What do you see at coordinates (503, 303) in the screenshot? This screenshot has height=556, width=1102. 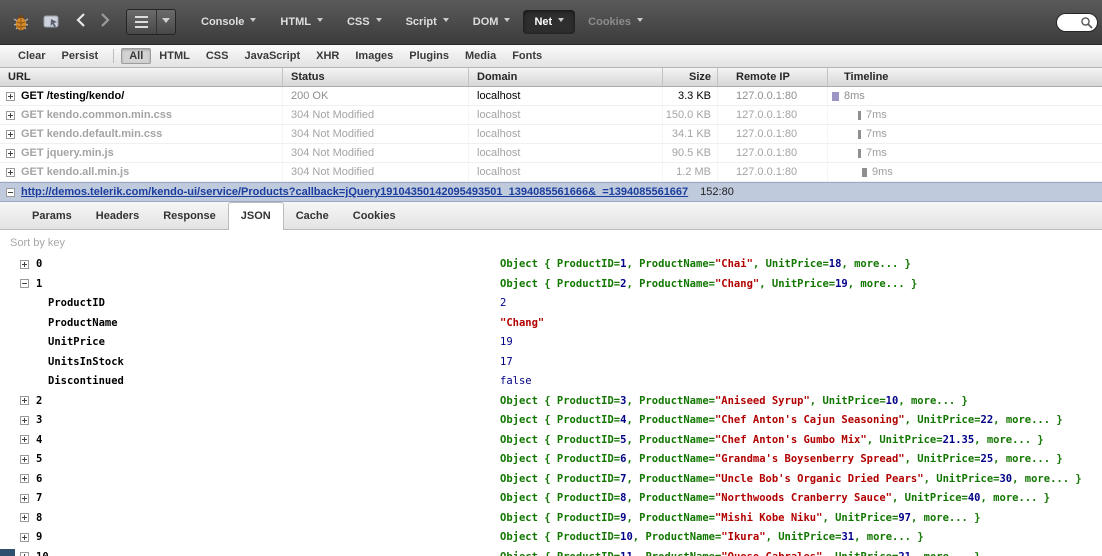 I see `json-property-value: 2` at bounding box center [503, 303].